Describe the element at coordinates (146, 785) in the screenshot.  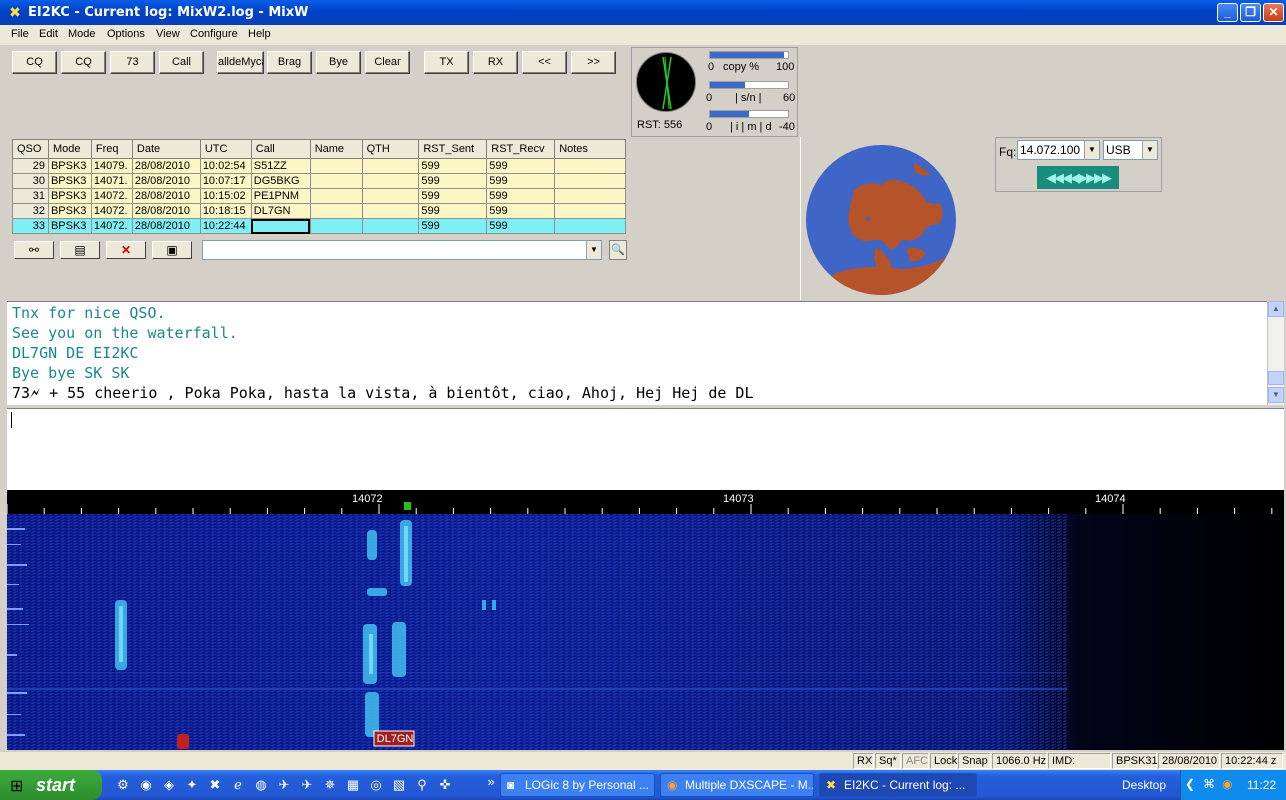
I see `quicklaunch-firefox-icon: ◉` at that location.